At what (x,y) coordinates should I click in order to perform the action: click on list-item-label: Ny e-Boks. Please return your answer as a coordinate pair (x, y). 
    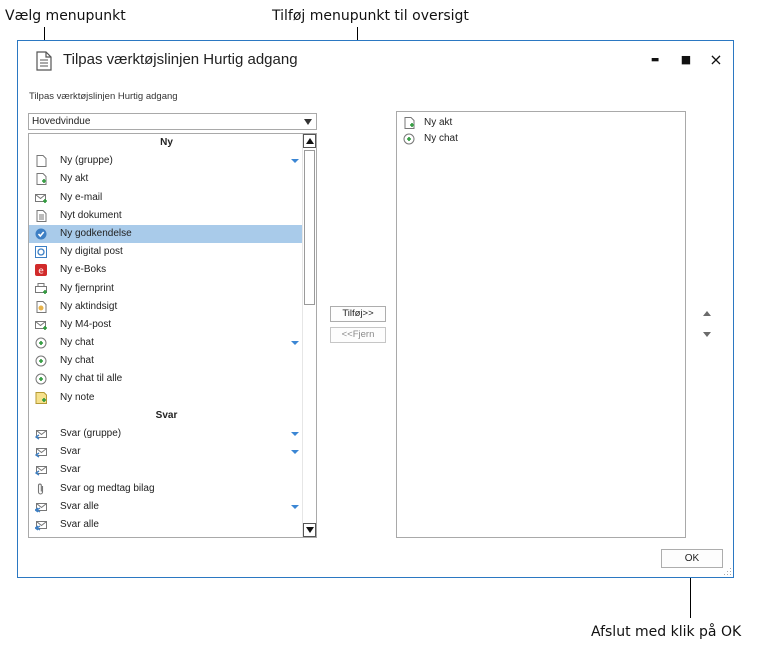
    Looking at the image, I should click on (83, 270).